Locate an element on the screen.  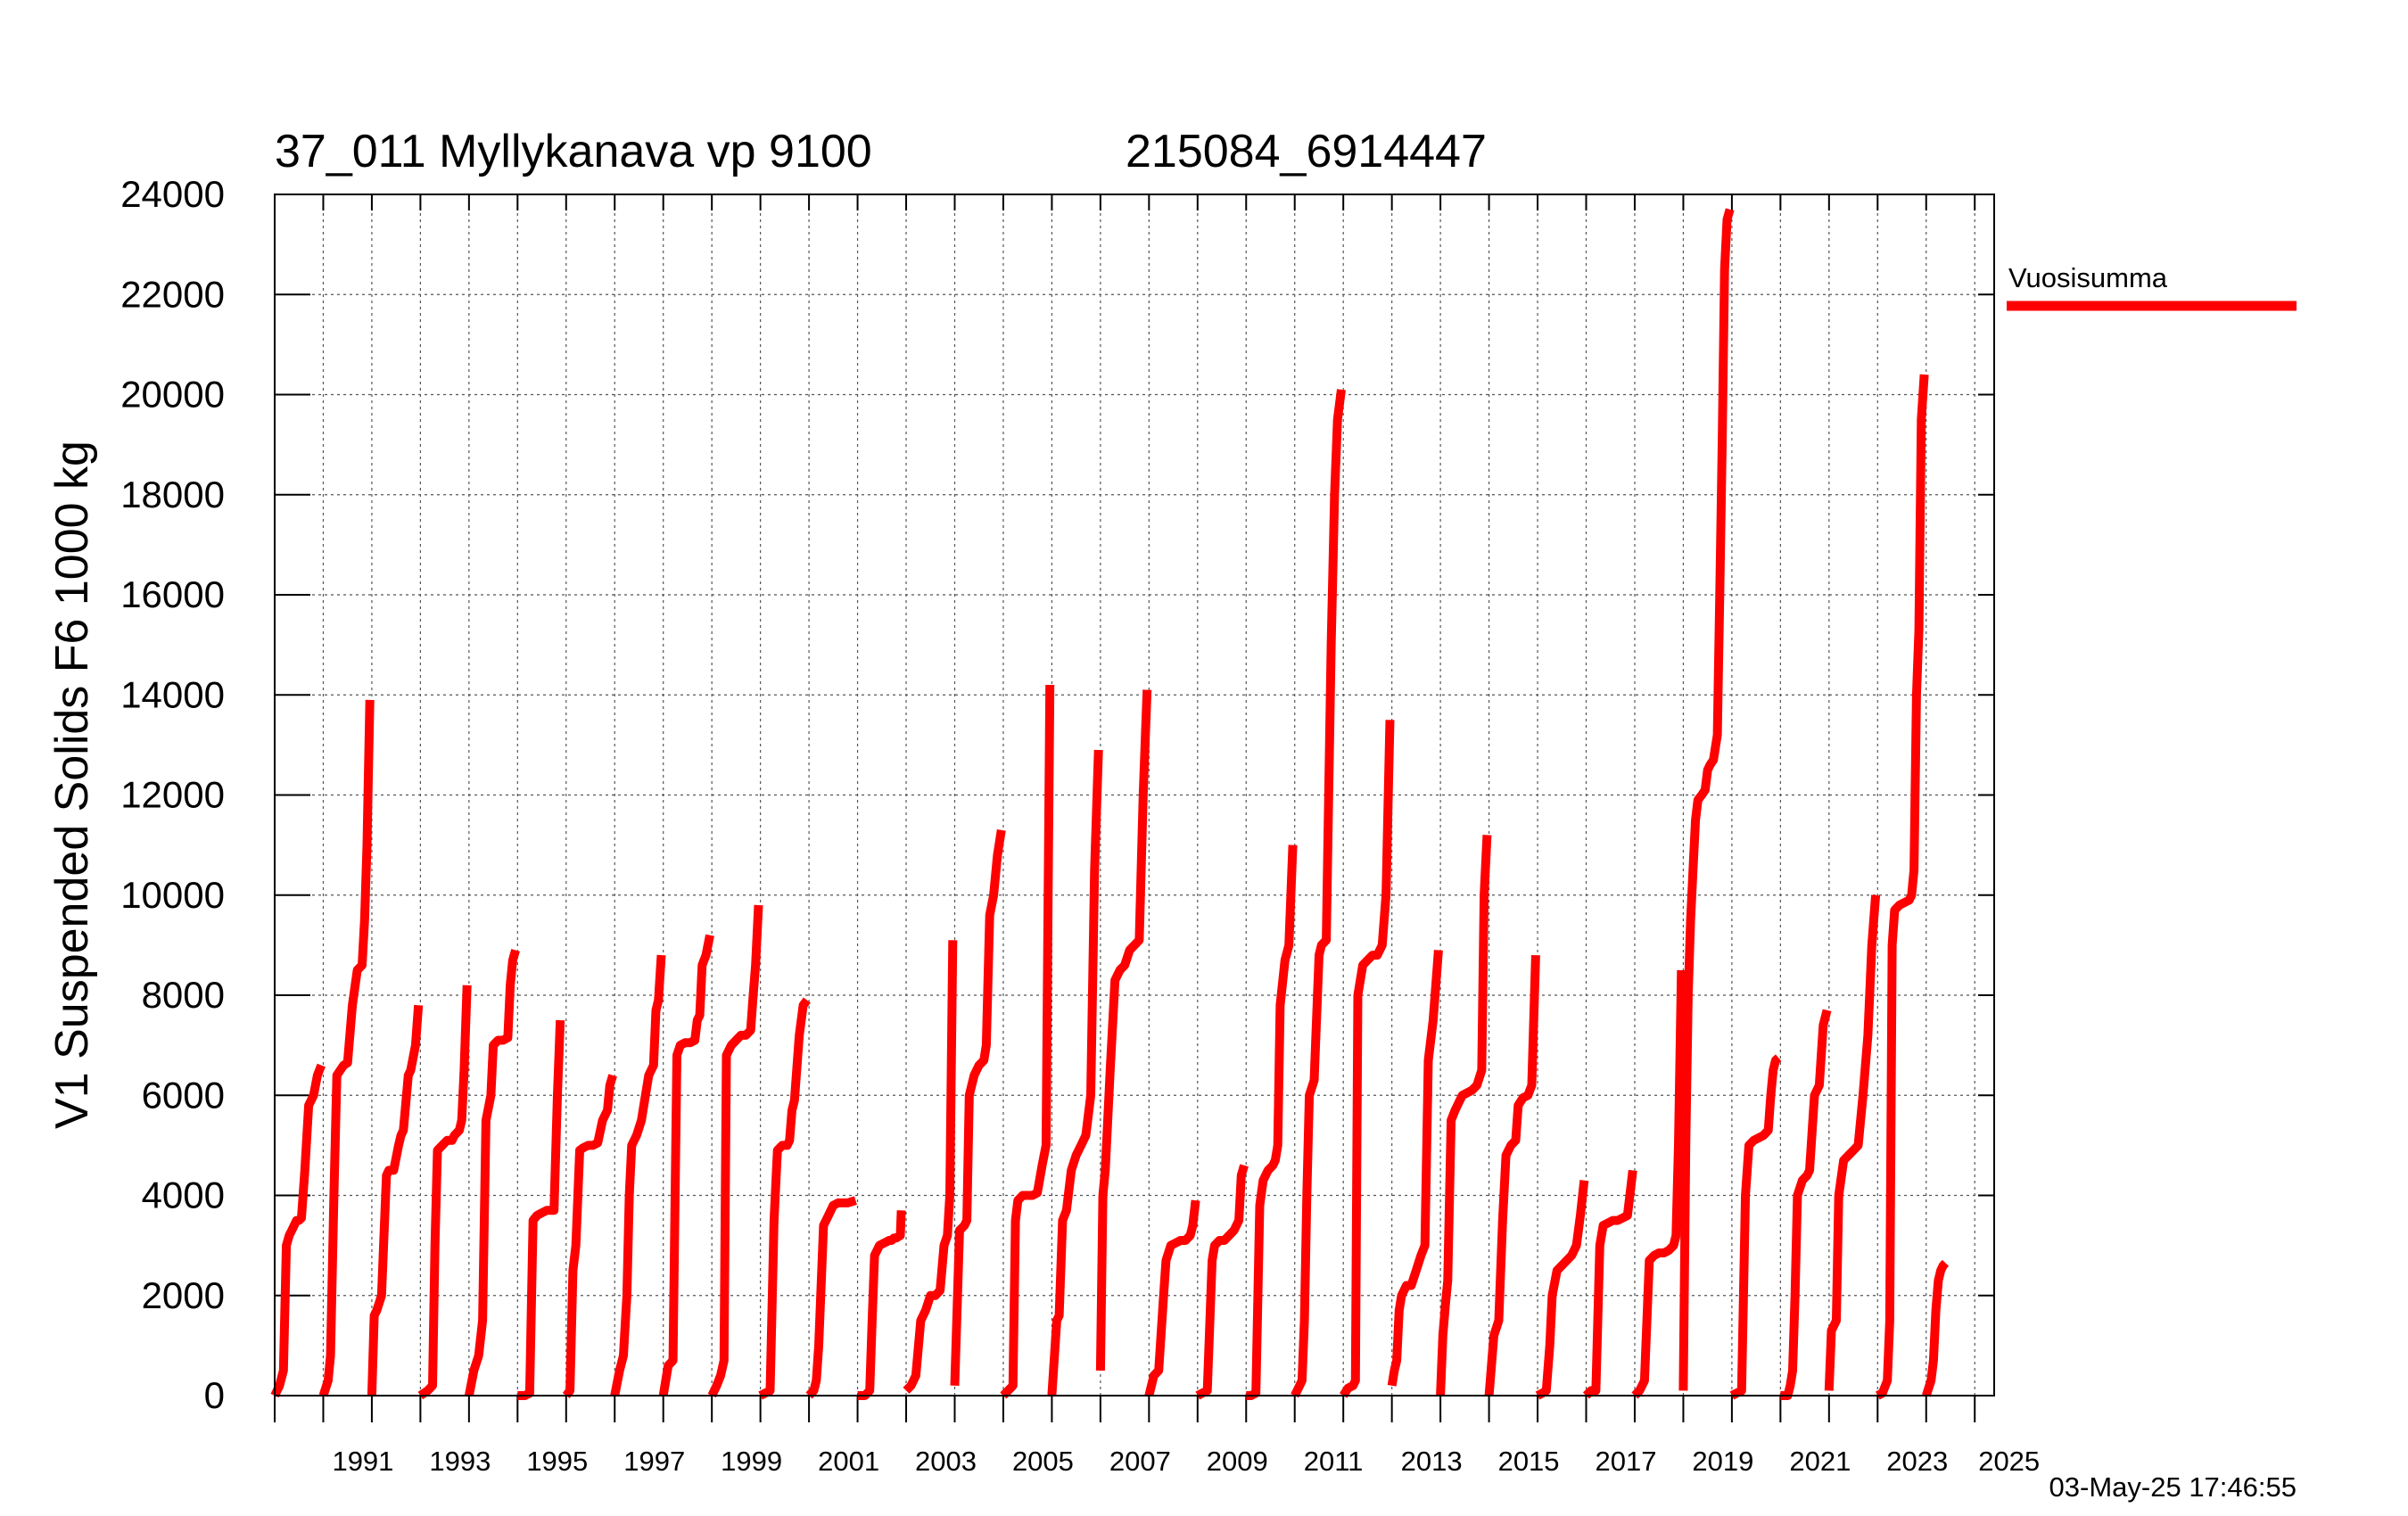
x-tick-label-1991: 1991 is located at coordinates (362, 1461).